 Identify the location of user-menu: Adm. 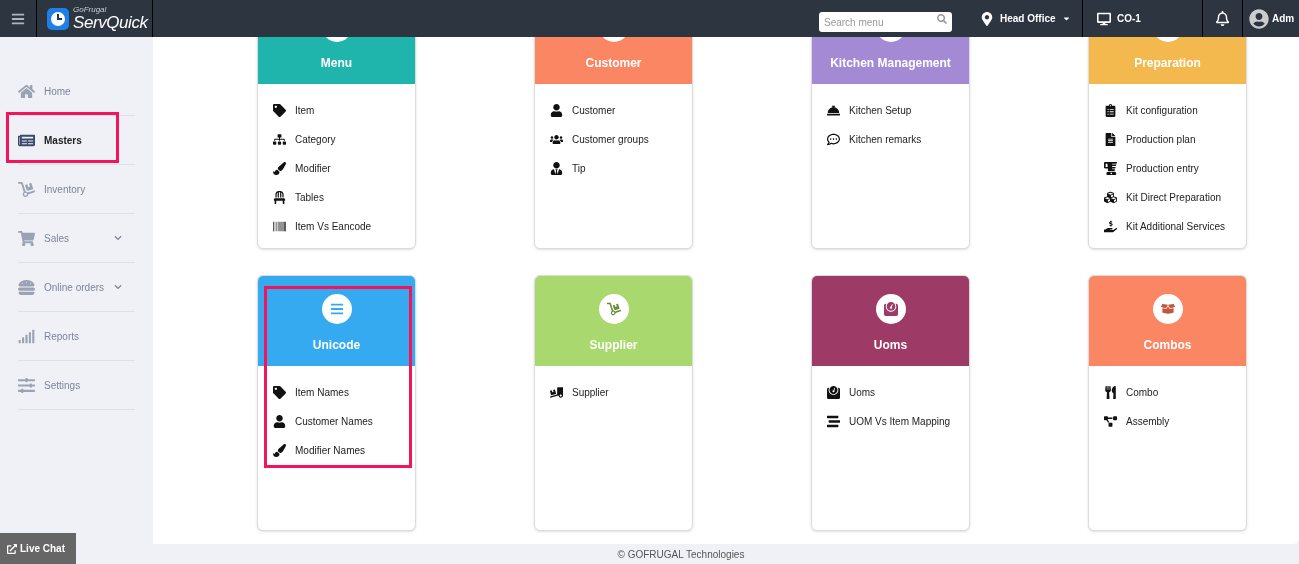
(1271, 18).